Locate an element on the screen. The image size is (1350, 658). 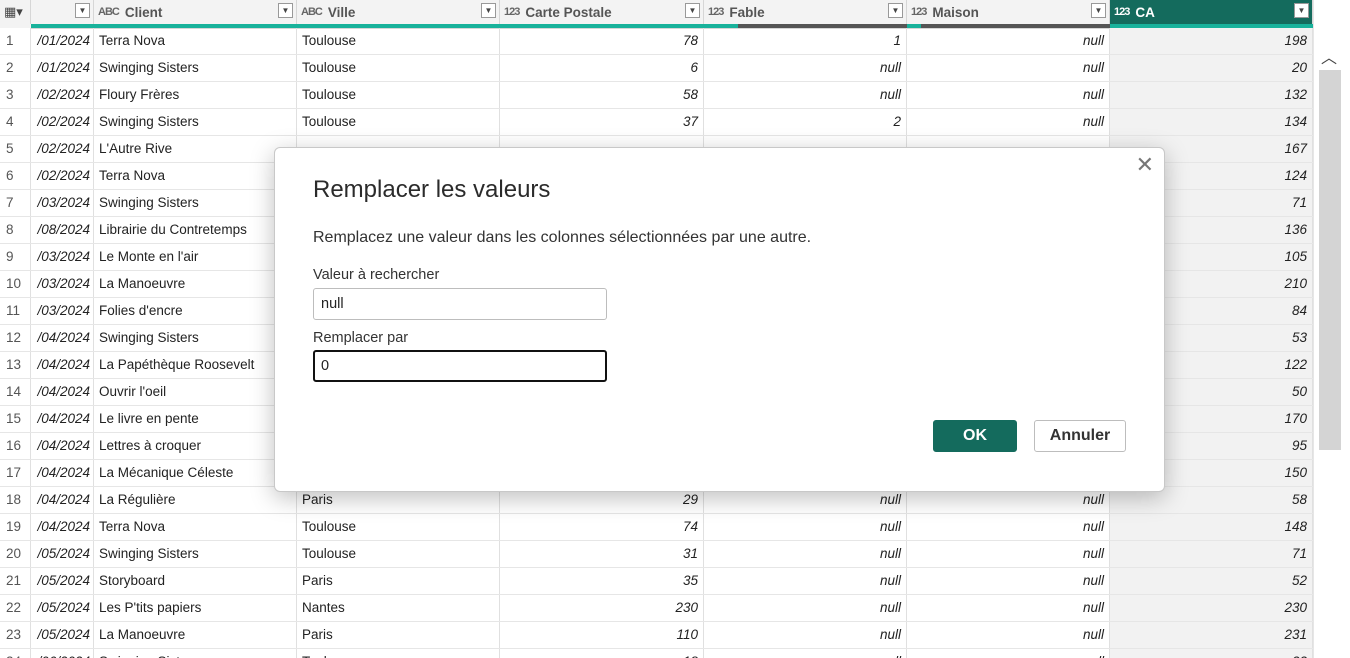
table-row: 1/01/2024 Terra Nova Toulouse 78 1 null 198 is located at coordinates (656, 41).